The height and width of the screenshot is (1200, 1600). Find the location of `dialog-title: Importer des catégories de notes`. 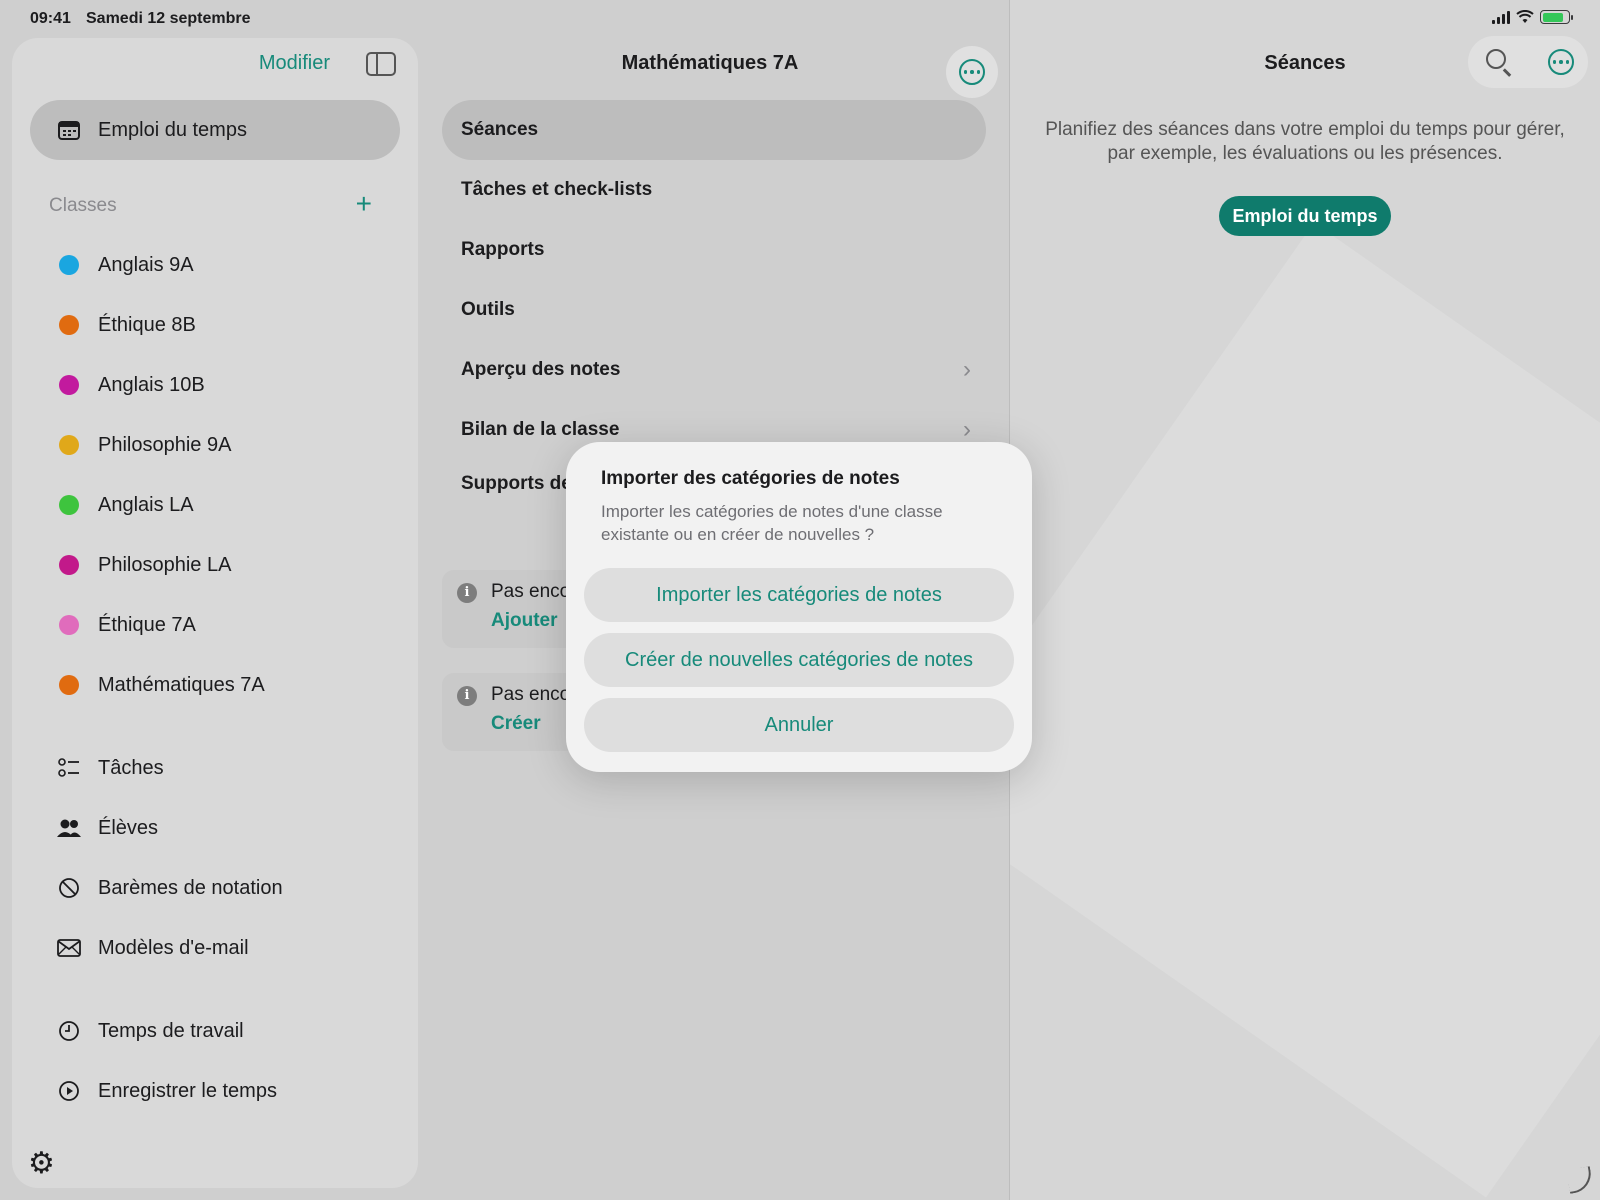

dialog-title: Importer des catégories de notes is located at coordinates (750, 478).